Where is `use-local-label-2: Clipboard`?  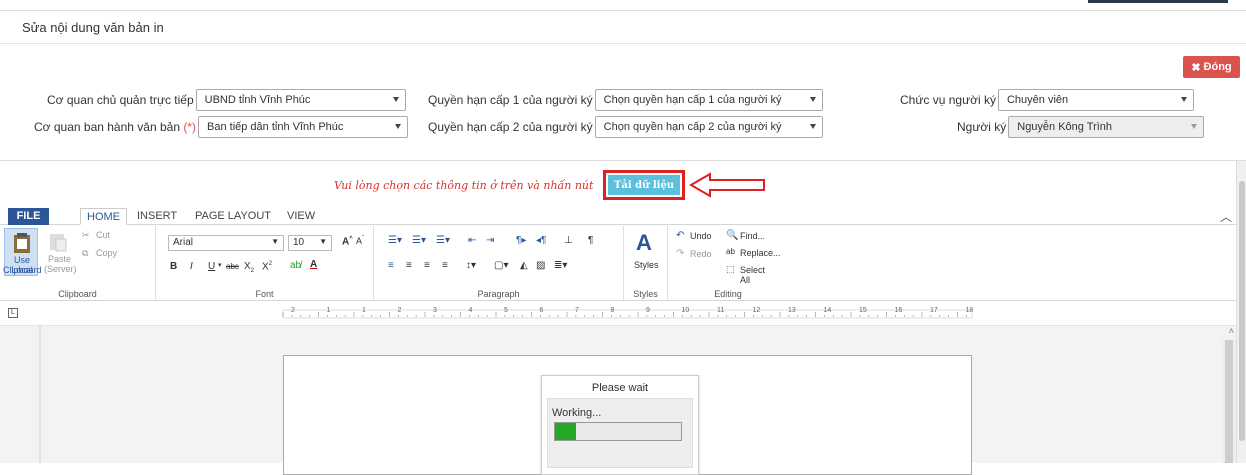 use-local-label-2: Clipboard is located at coordinates (22, 270).